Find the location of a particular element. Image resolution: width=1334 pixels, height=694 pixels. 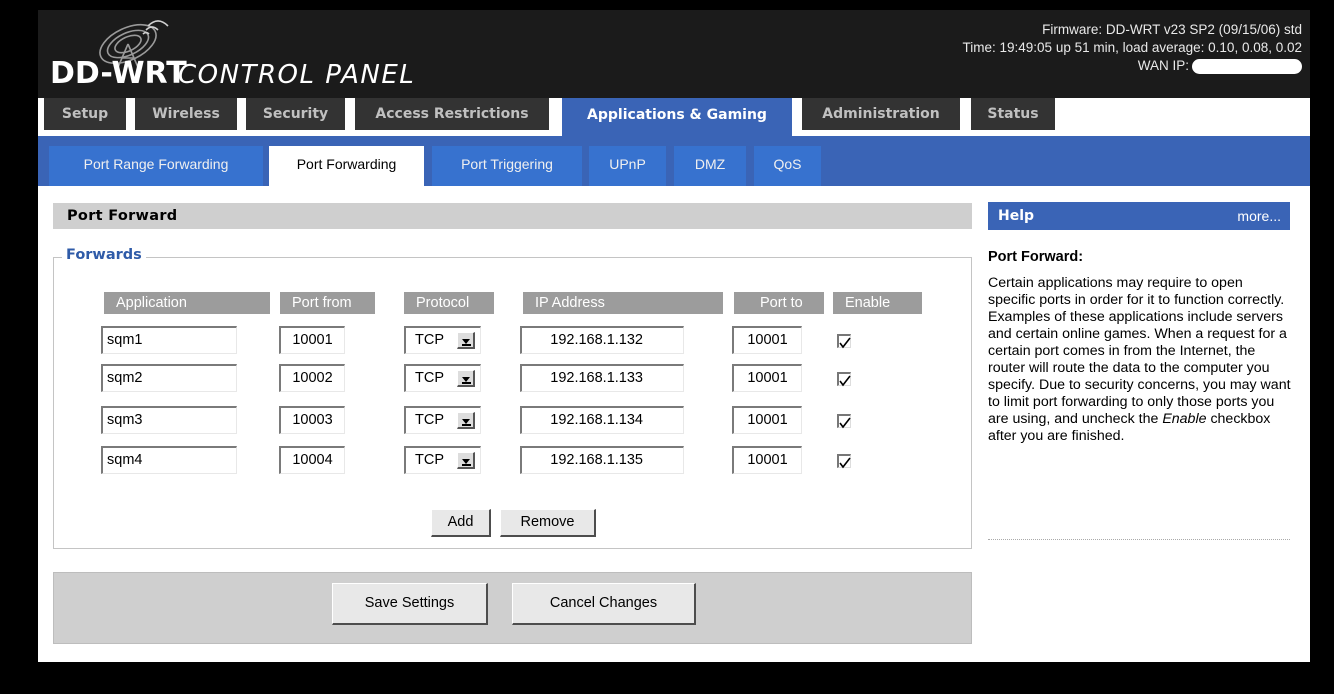

tab-access-restrictions: Access Restrictions is located at coordinates (452, 114).